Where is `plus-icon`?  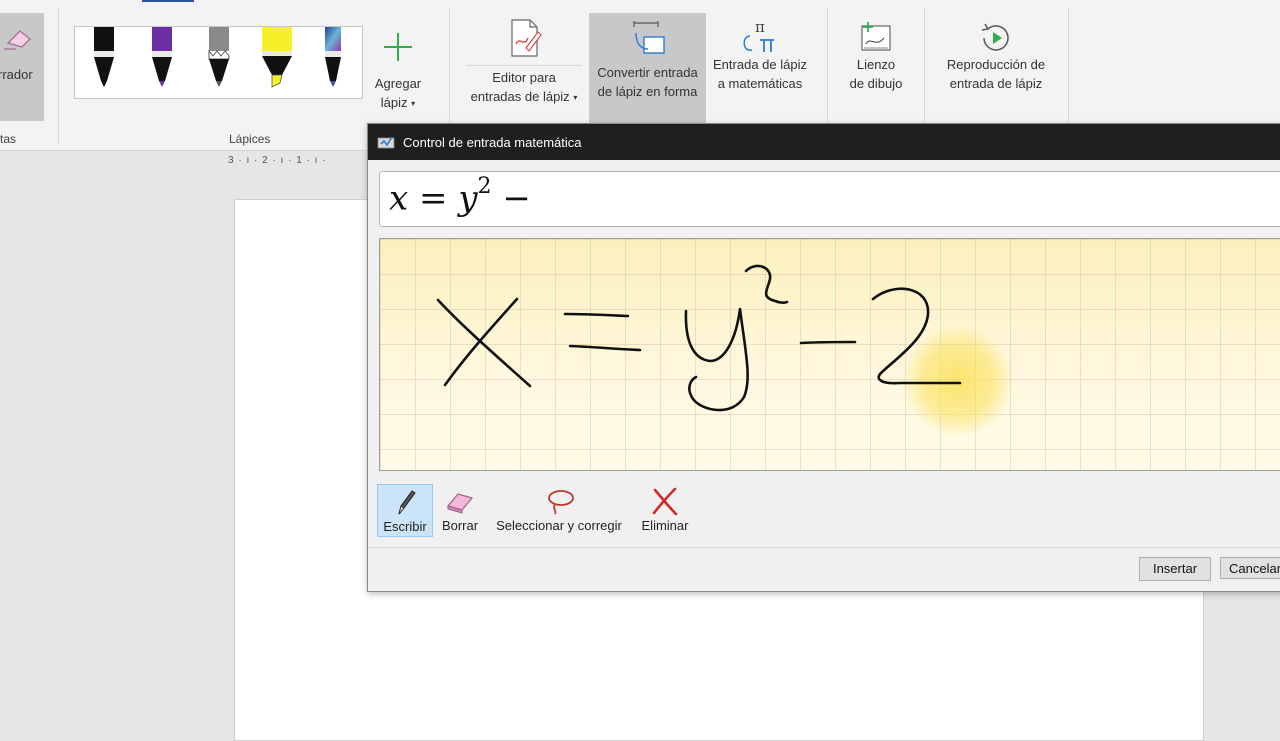
plus-icon is located at coordinates (398, 47).